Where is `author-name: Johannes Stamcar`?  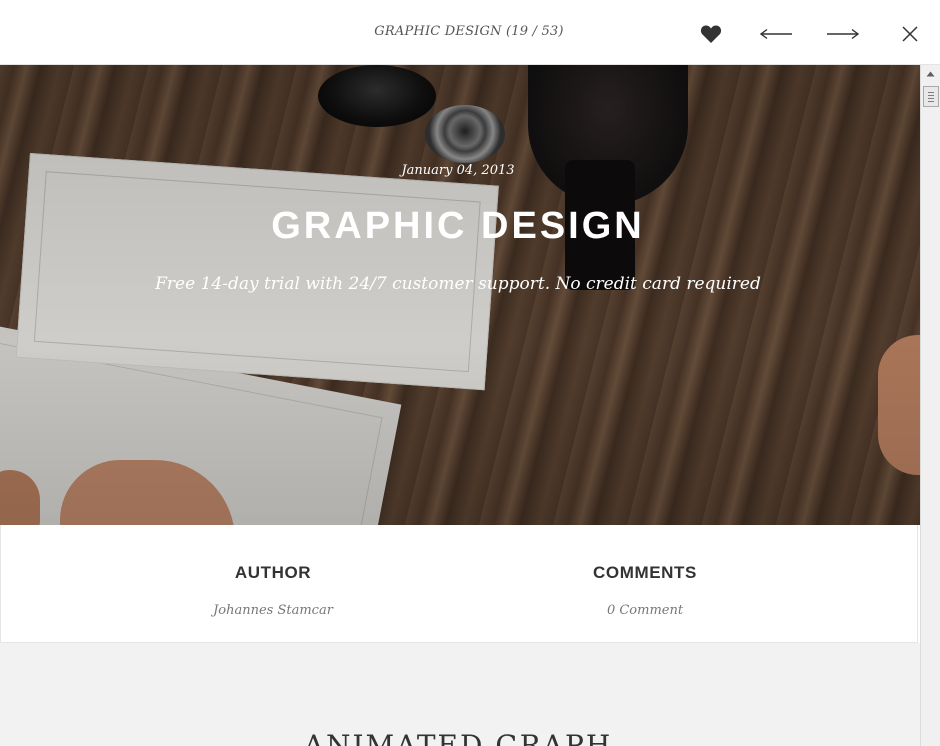
author-name: Johannes Stamcar is located at coordinates (273, 610).